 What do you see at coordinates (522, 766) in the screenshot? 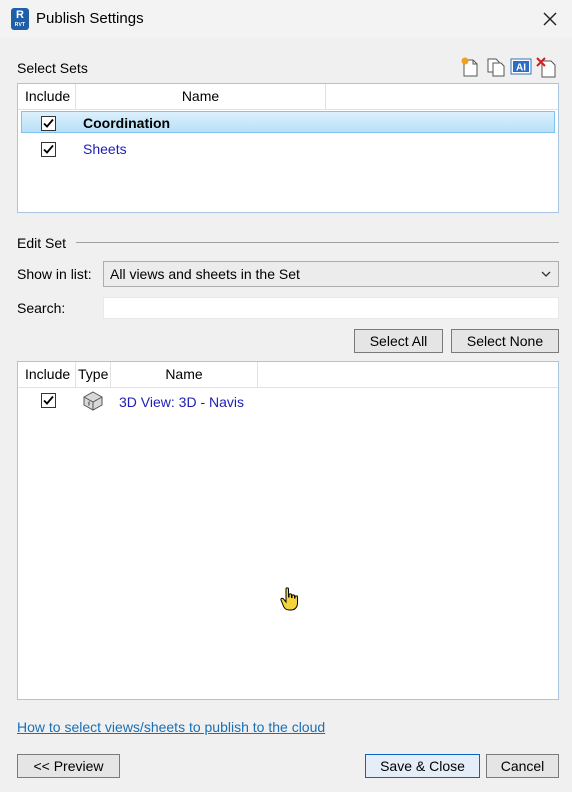
I see `cancel-button: Cancel` at bounding box center [522, 766].